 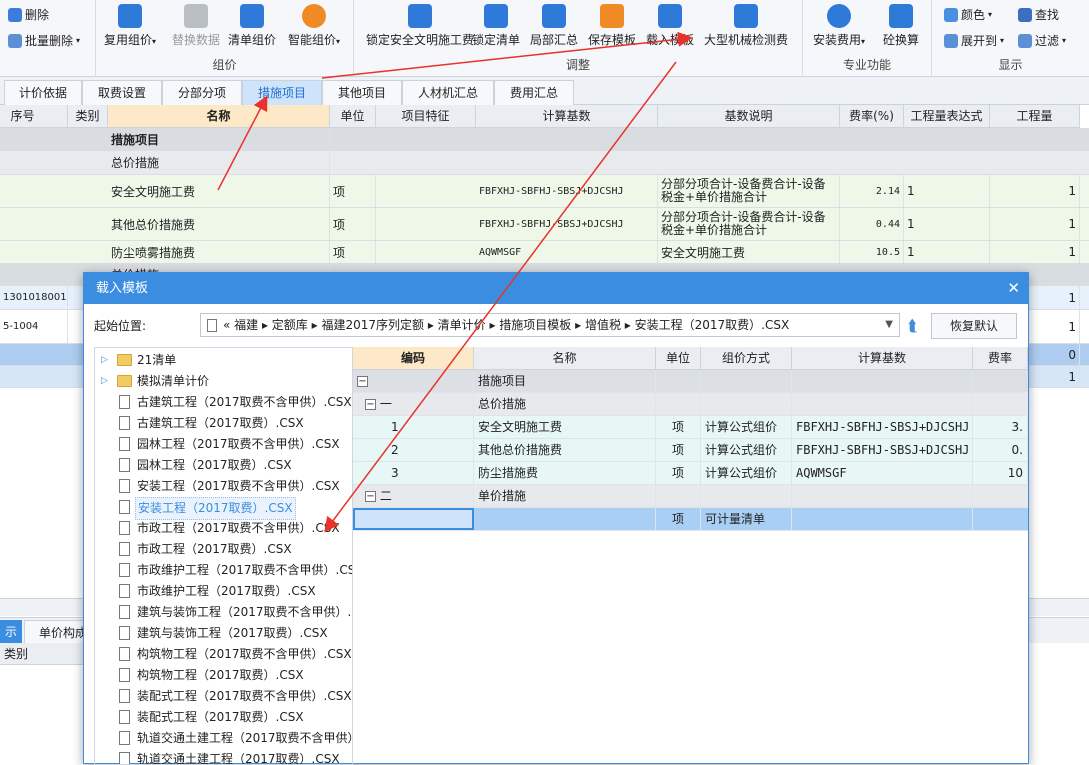 What do you see at coordinates (947, 116) in the screenshot?
I see `col-header-expr: 工程量表达式` at bounding box center [947, 116].